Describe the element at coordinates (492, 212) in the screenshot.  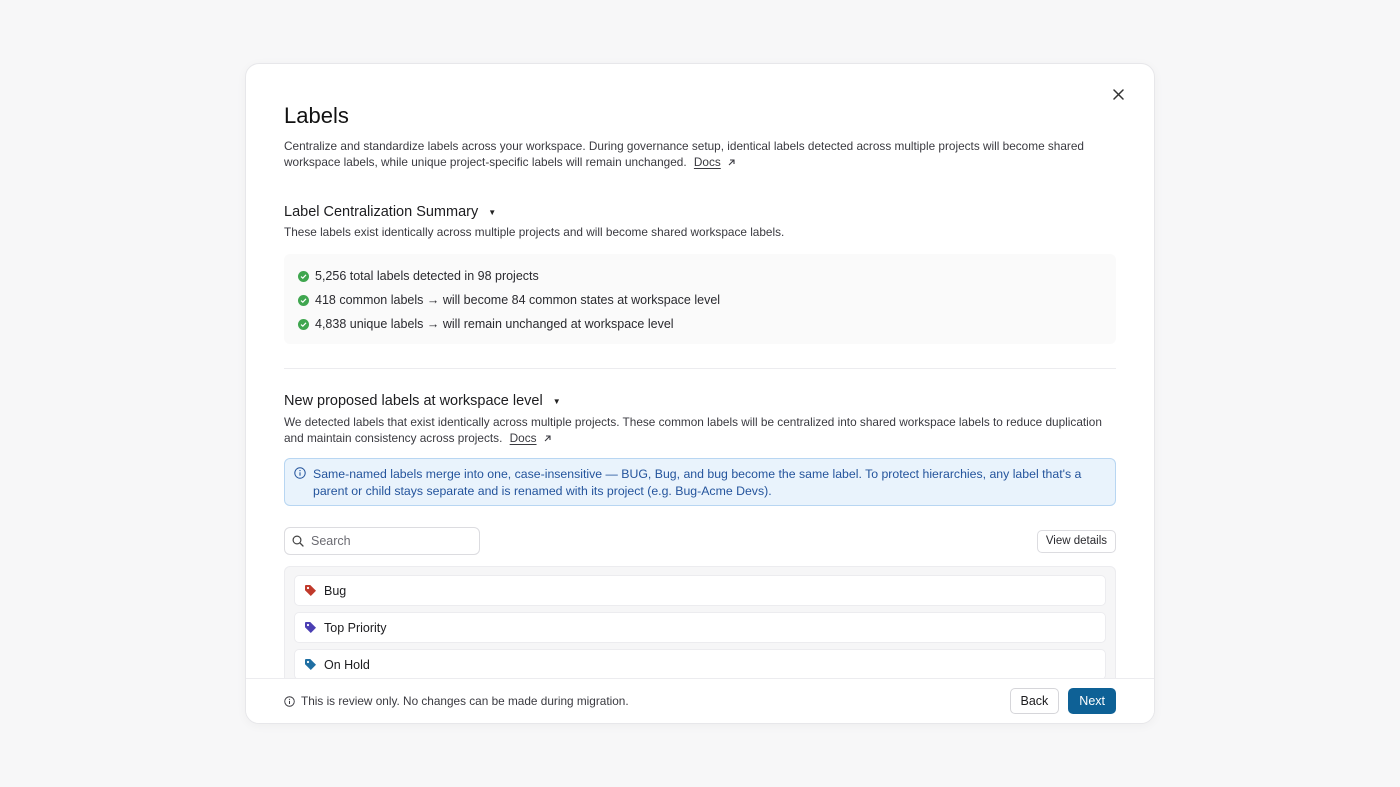
I see `summary-caret-icon: ▼` at that location.